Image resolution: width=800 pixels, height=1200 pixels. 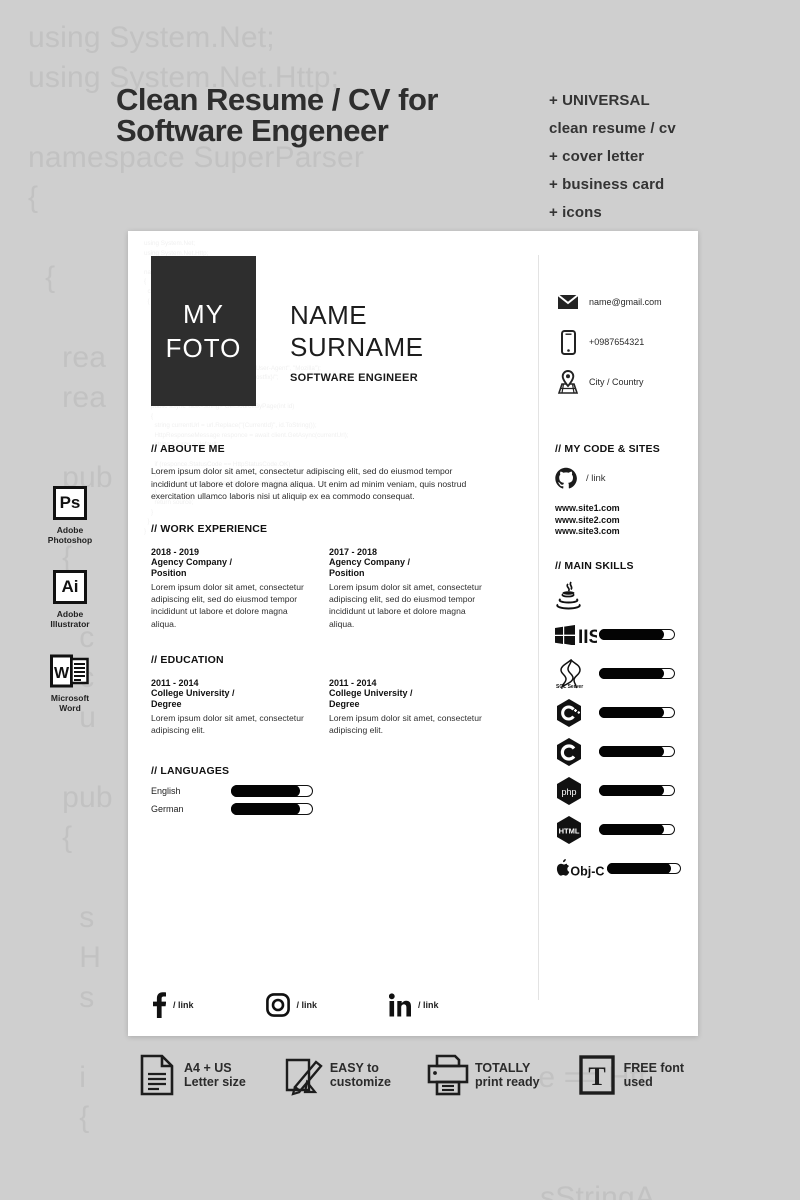 I want to click on footer-feature-font: T FREE font used, so click(x=630, y=1075).